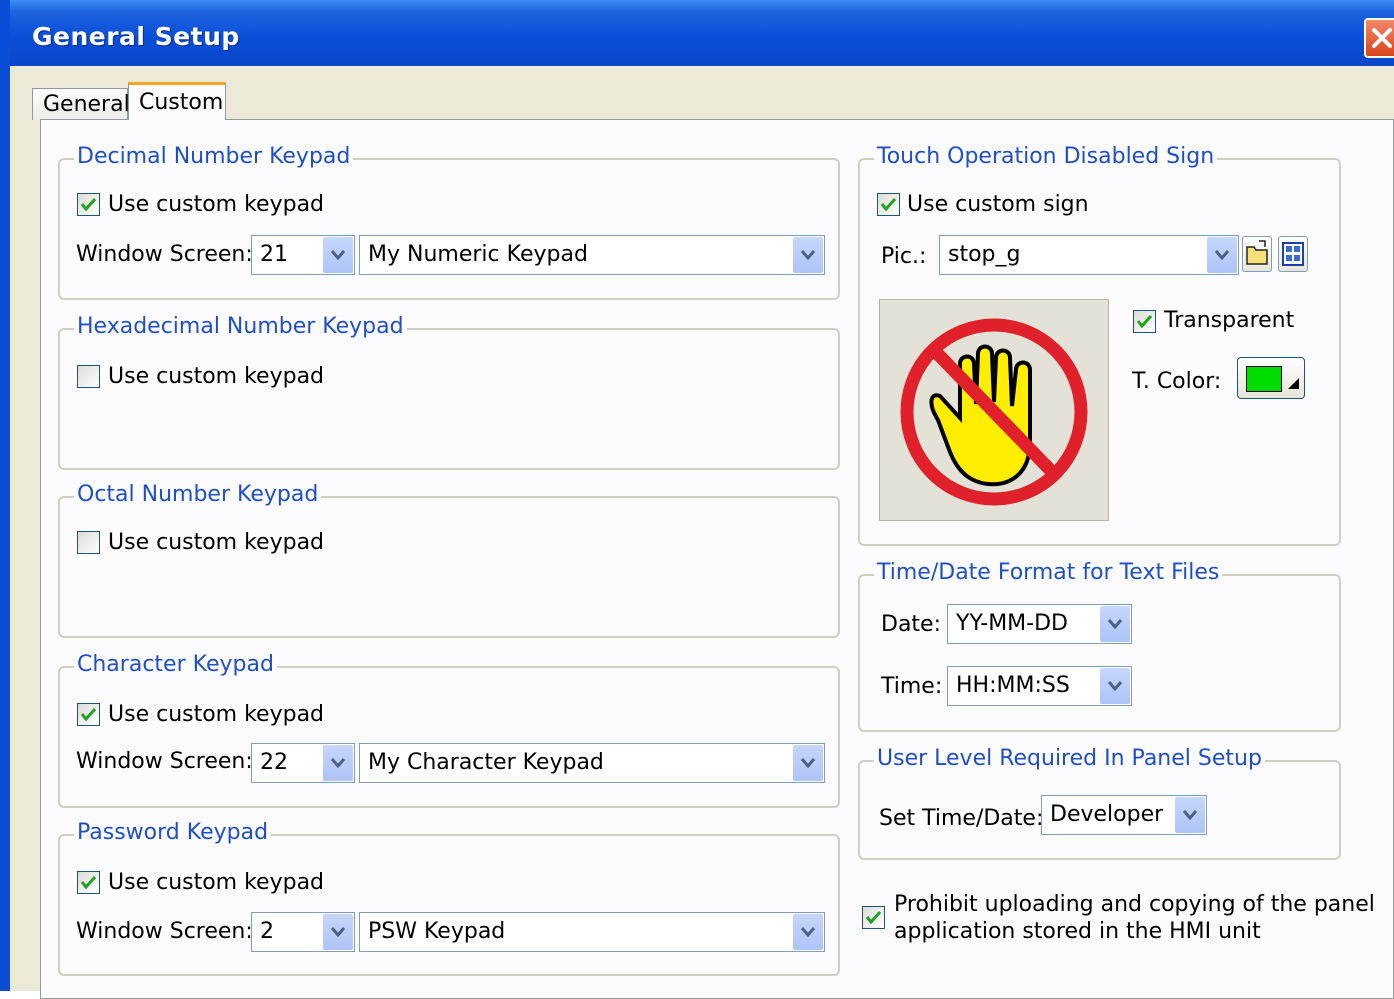 The height and width of the screenshot is (999, 1394). Describe the element at coordinates (1107, 814) in the screenshot. I see `user-level-value: Developer` at that location.